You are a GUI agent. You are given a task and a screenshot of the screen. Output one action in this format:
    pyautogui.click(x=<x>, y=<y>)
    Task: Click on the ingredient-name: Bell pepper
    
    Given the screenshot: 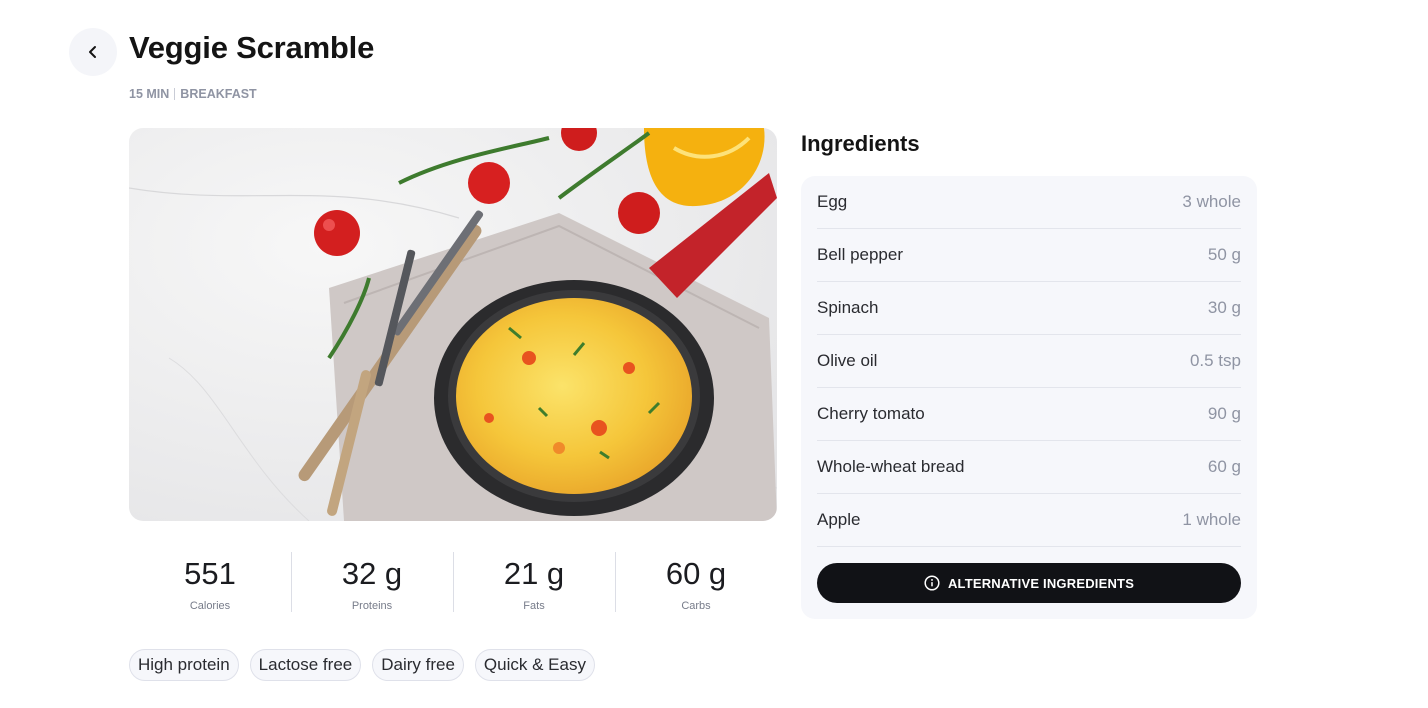 What is the action you would take?
    pyautogui.click(x=860, y=254)
    